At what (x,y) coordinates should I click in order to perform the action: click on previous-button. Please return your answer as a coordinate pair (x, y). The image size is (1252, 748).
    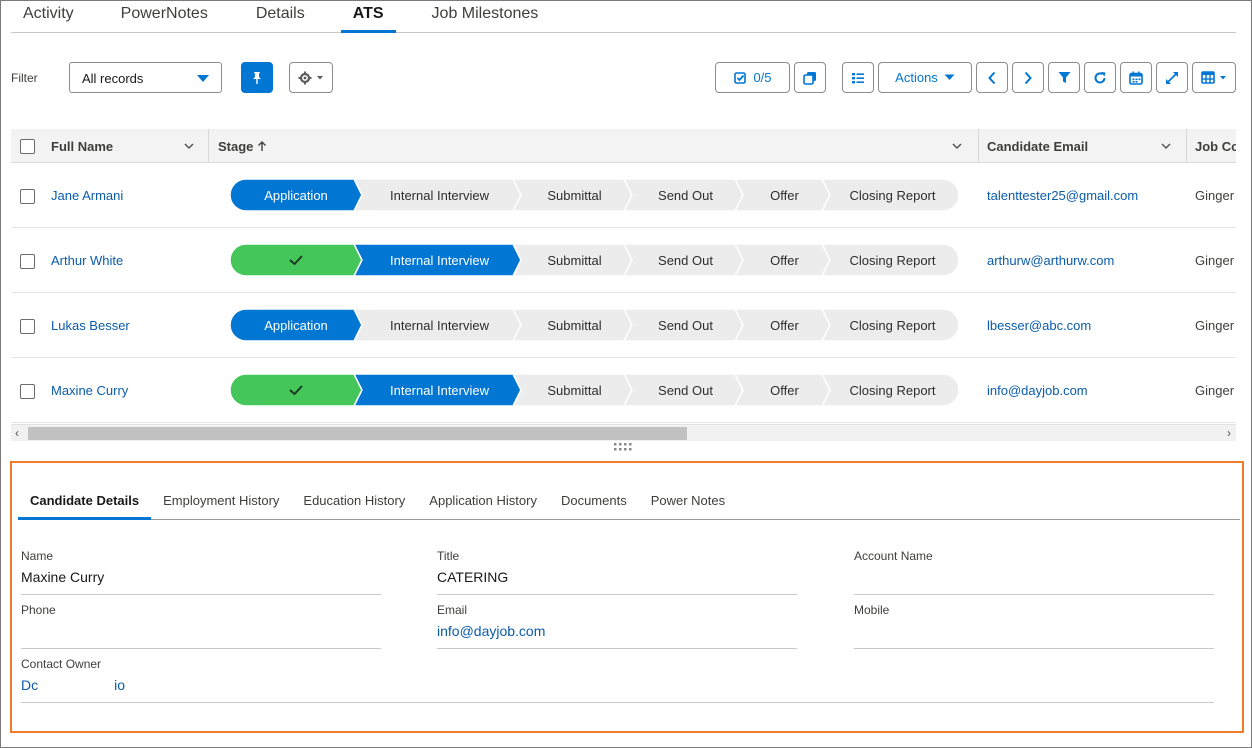
    Looking at the image, I should click on (992, 77).